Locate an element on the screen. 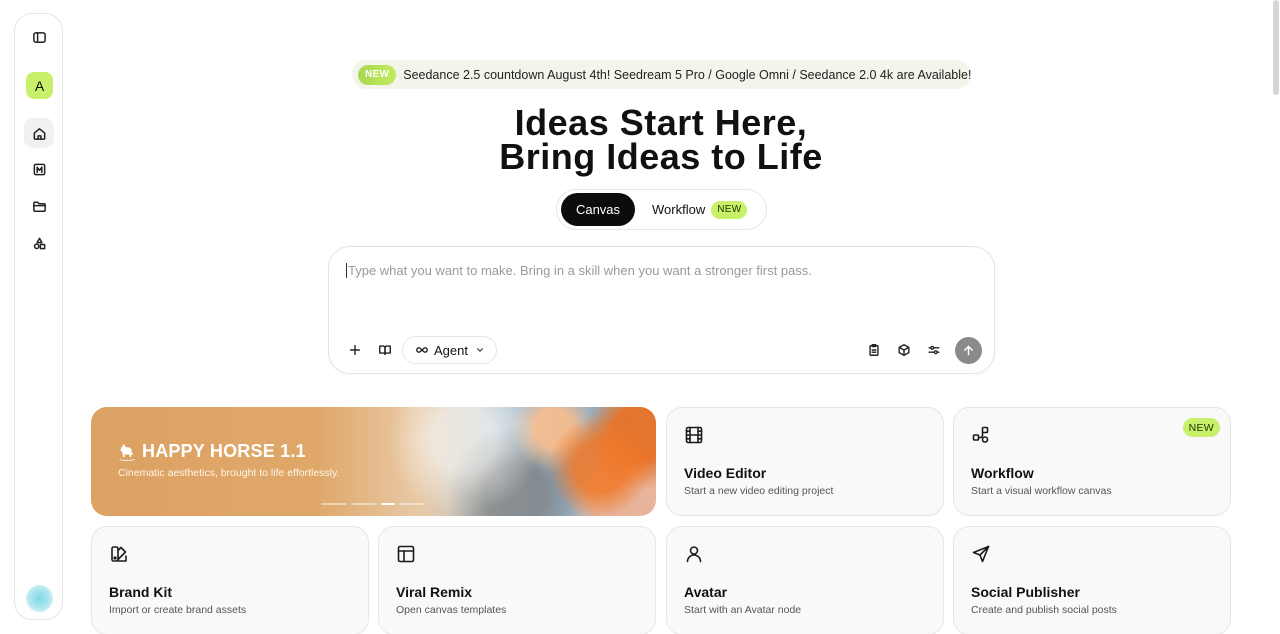  workspace-avatar: A is located at coordinates (39, 85).